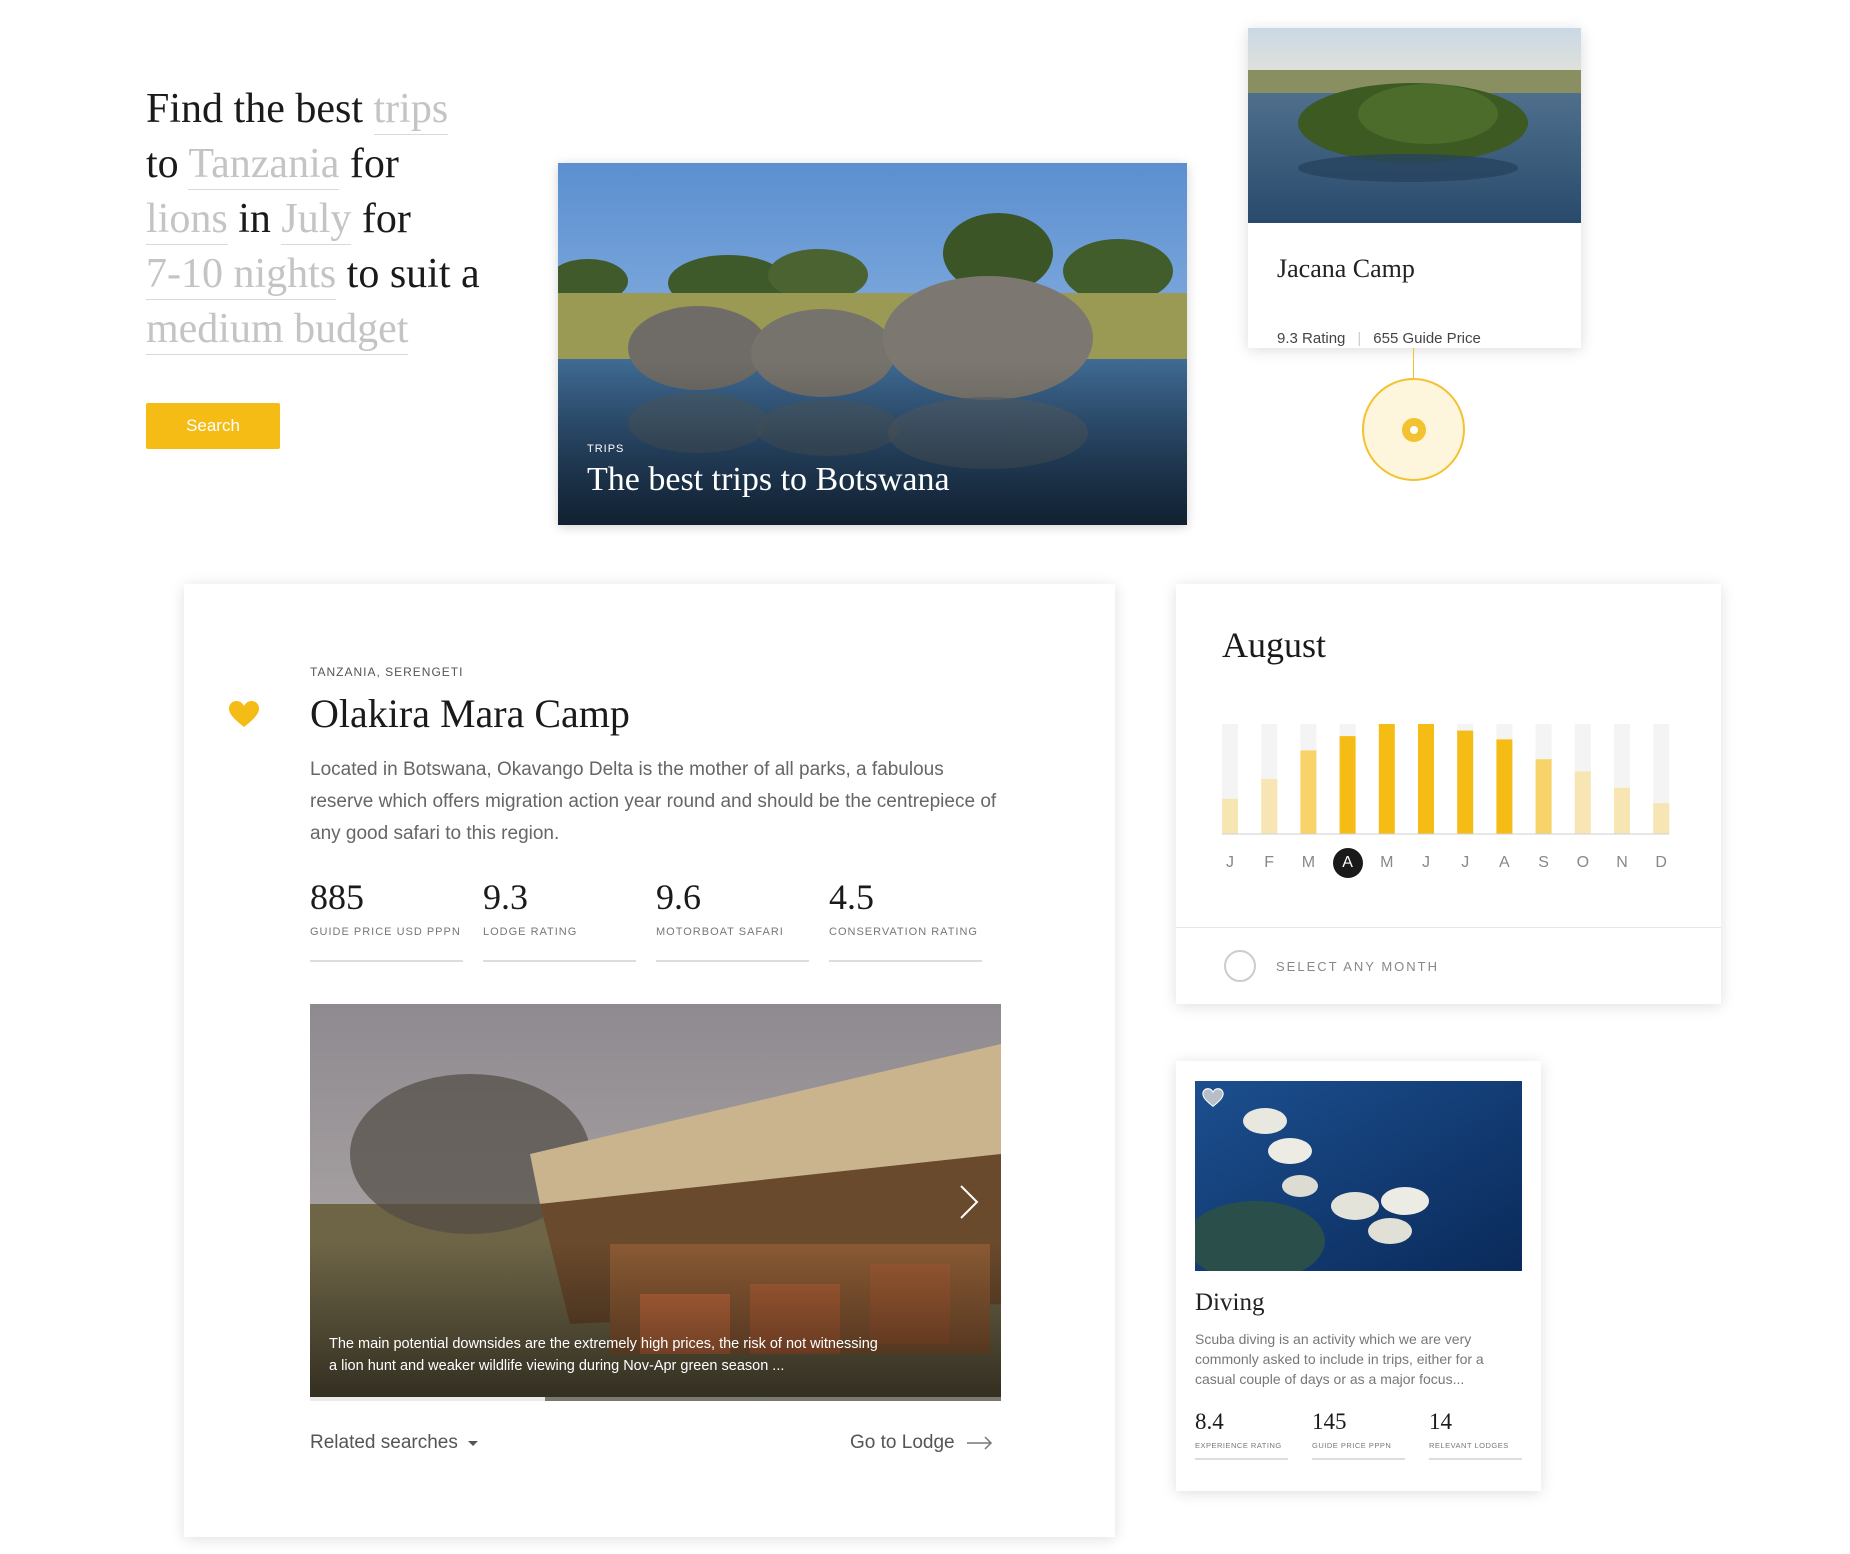  I want to click on month-option-2: M, so click(1308, 863).